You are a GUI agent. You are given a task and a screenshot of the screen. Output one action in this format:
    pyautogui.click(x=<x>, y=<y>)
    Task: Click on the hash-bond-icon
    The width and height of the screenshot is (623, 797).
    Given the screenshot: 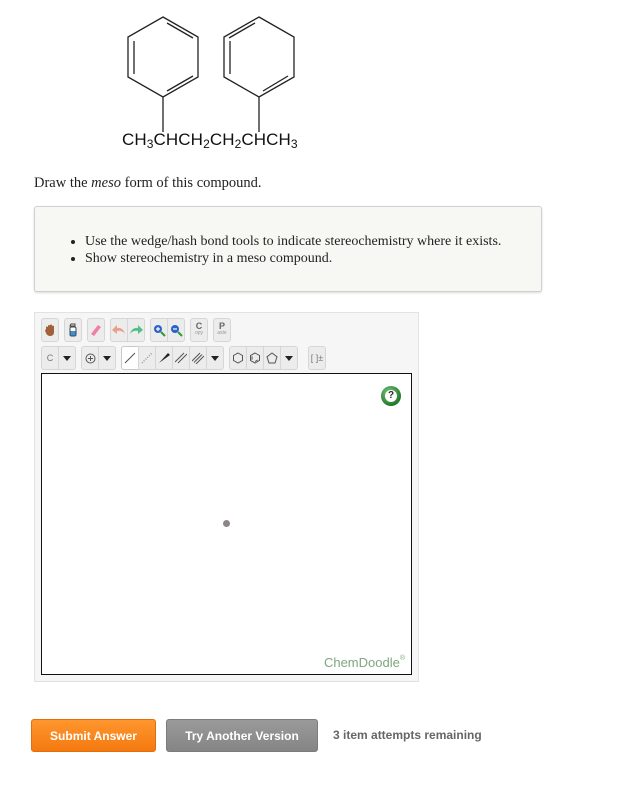 What is the action you would take?
    pyautogui.click(x=147, y=358)
    